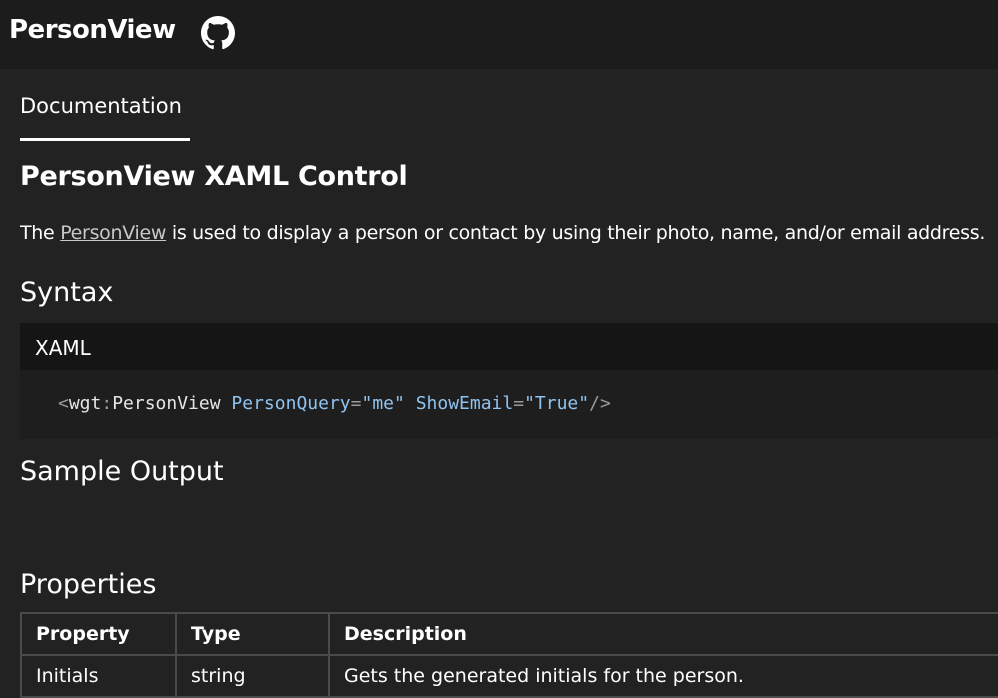  I want to click on properties-heading: Properties, so click(88, 584).